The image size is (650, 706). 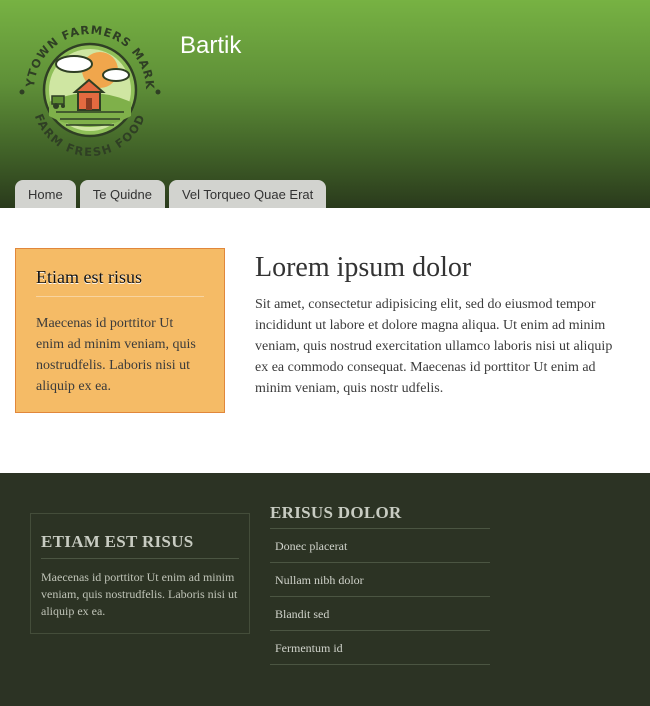 I want to click on footer-menu-title: ERISUS DOLOR, so click(x=380, y=516).